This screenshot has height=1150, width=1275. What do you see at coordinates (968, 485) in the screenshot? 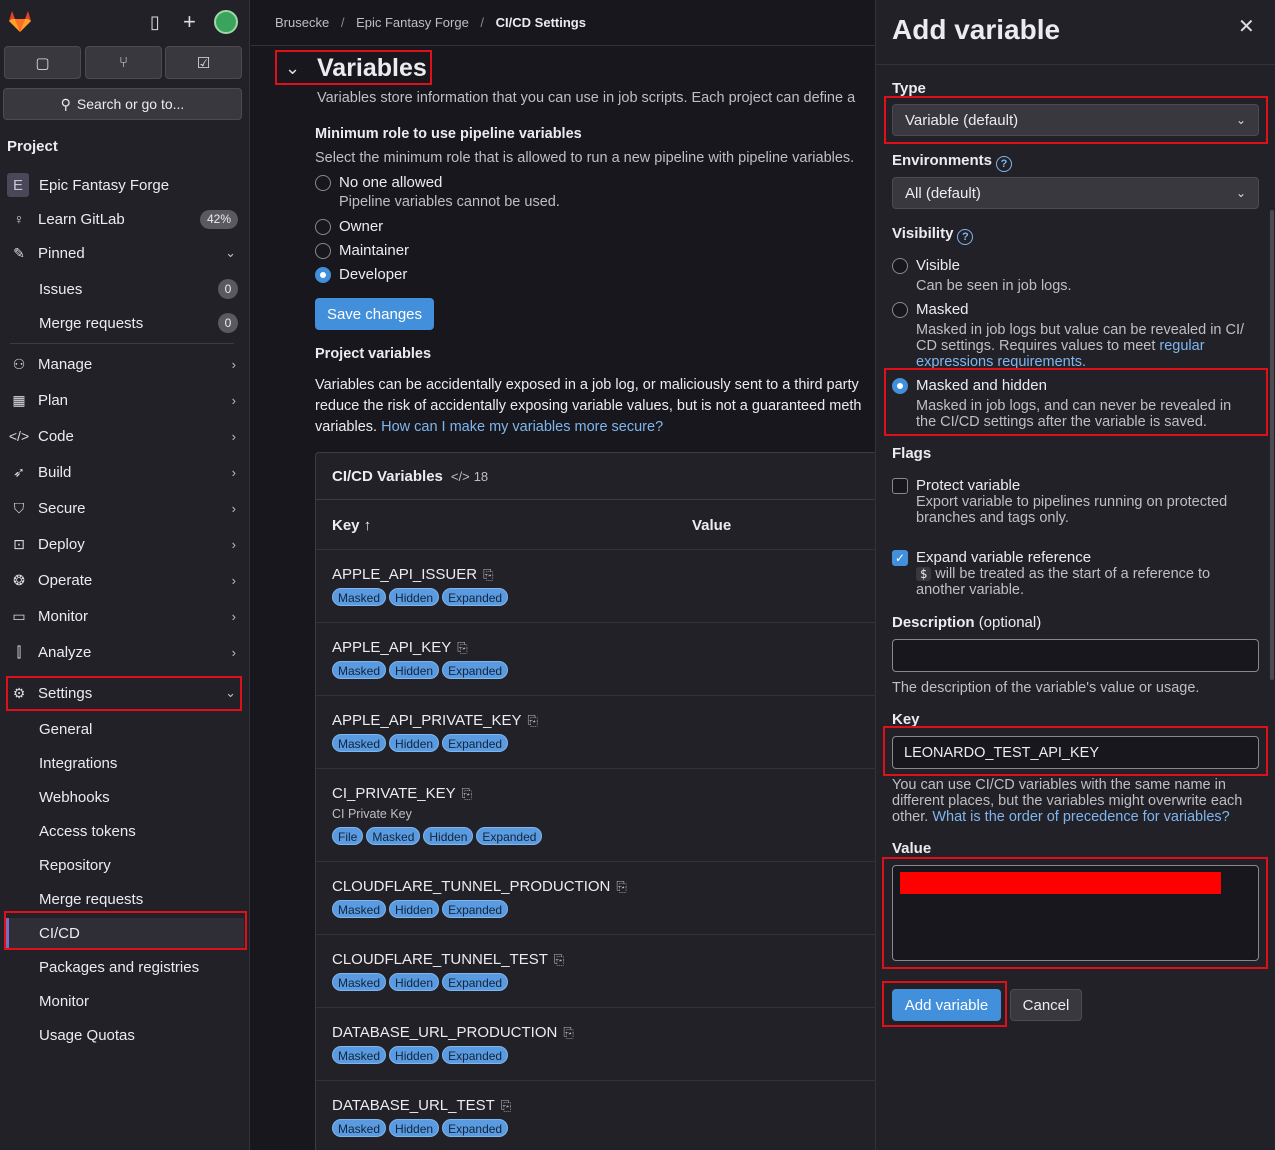
I see `protect-variable-label: Protect variable` at bounding box center [968, 485].